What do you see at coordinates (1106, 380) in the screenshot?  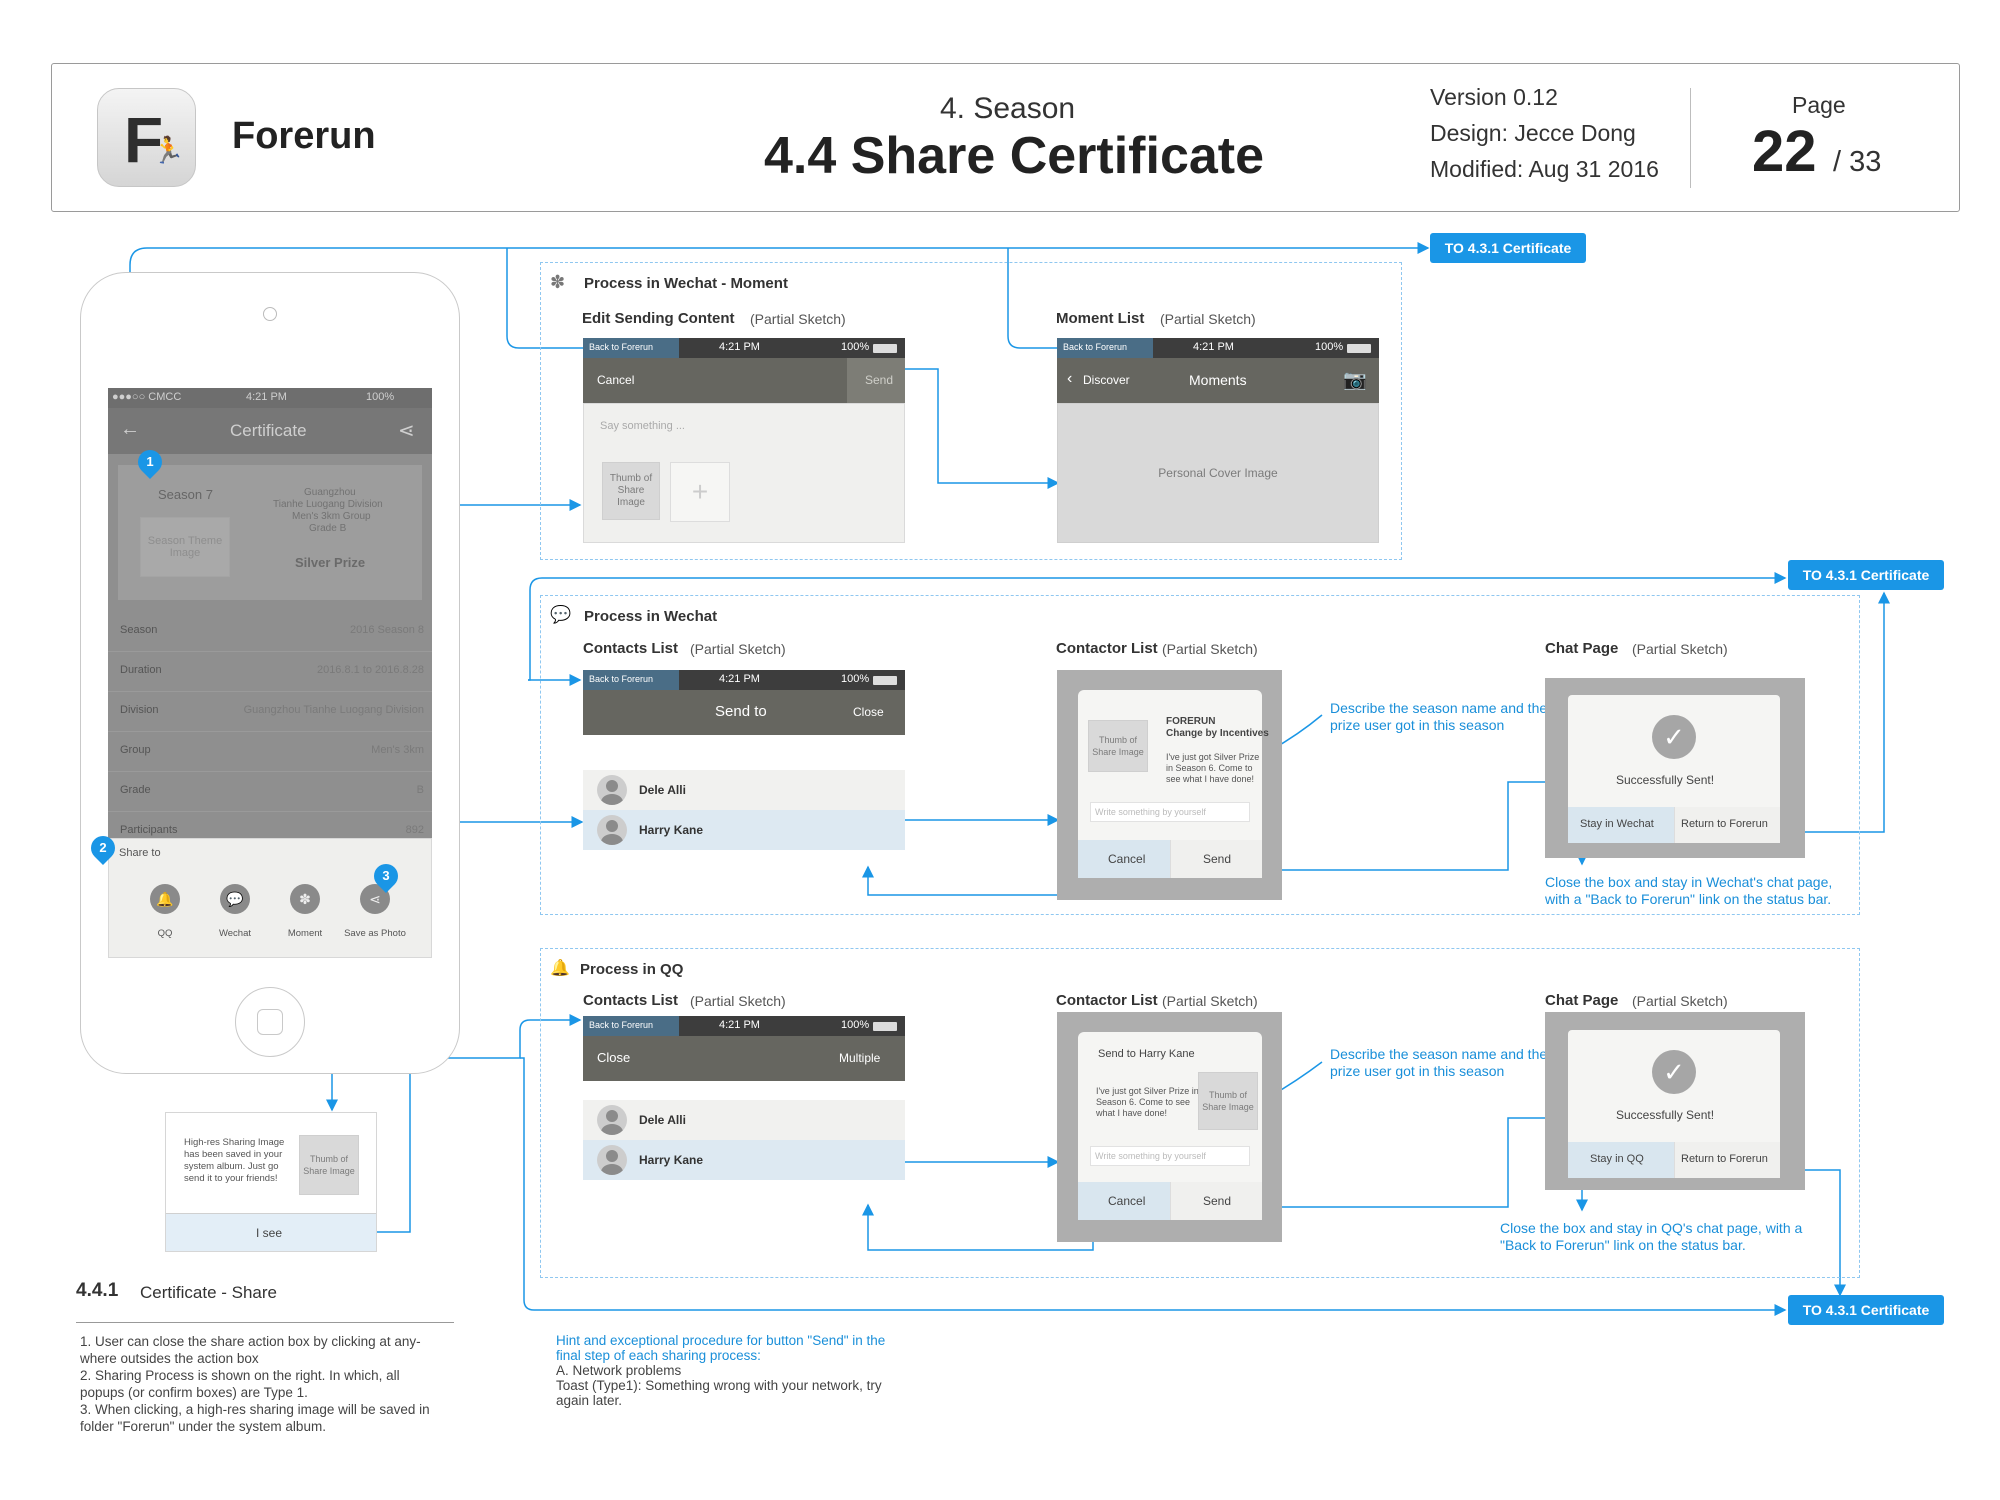 I see `discover-link: Discover` at bounding box center [1106, 380].